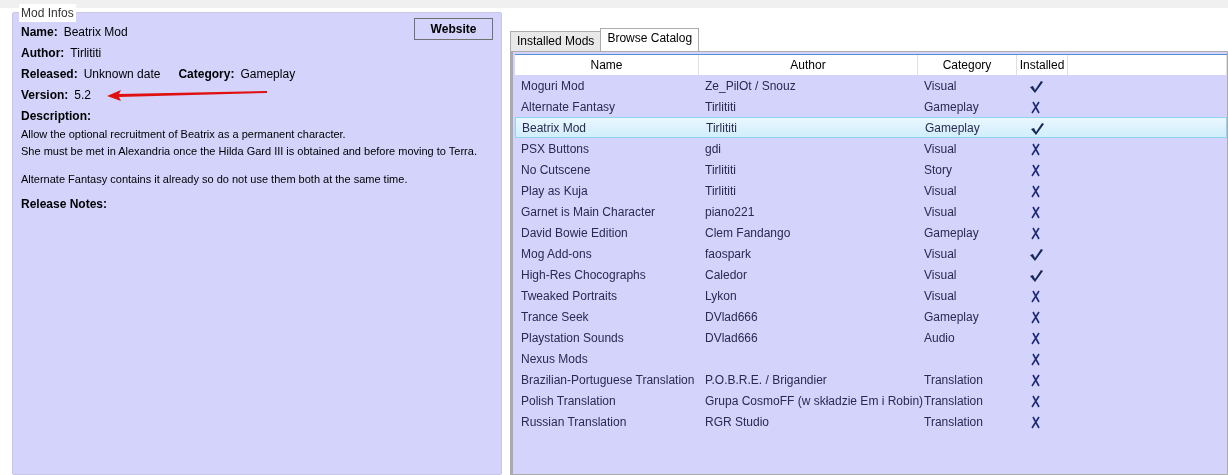  Describe the element at coordinates (555, 148) in the screenshot. I see `mod-name: PSX Buttons` at that location.